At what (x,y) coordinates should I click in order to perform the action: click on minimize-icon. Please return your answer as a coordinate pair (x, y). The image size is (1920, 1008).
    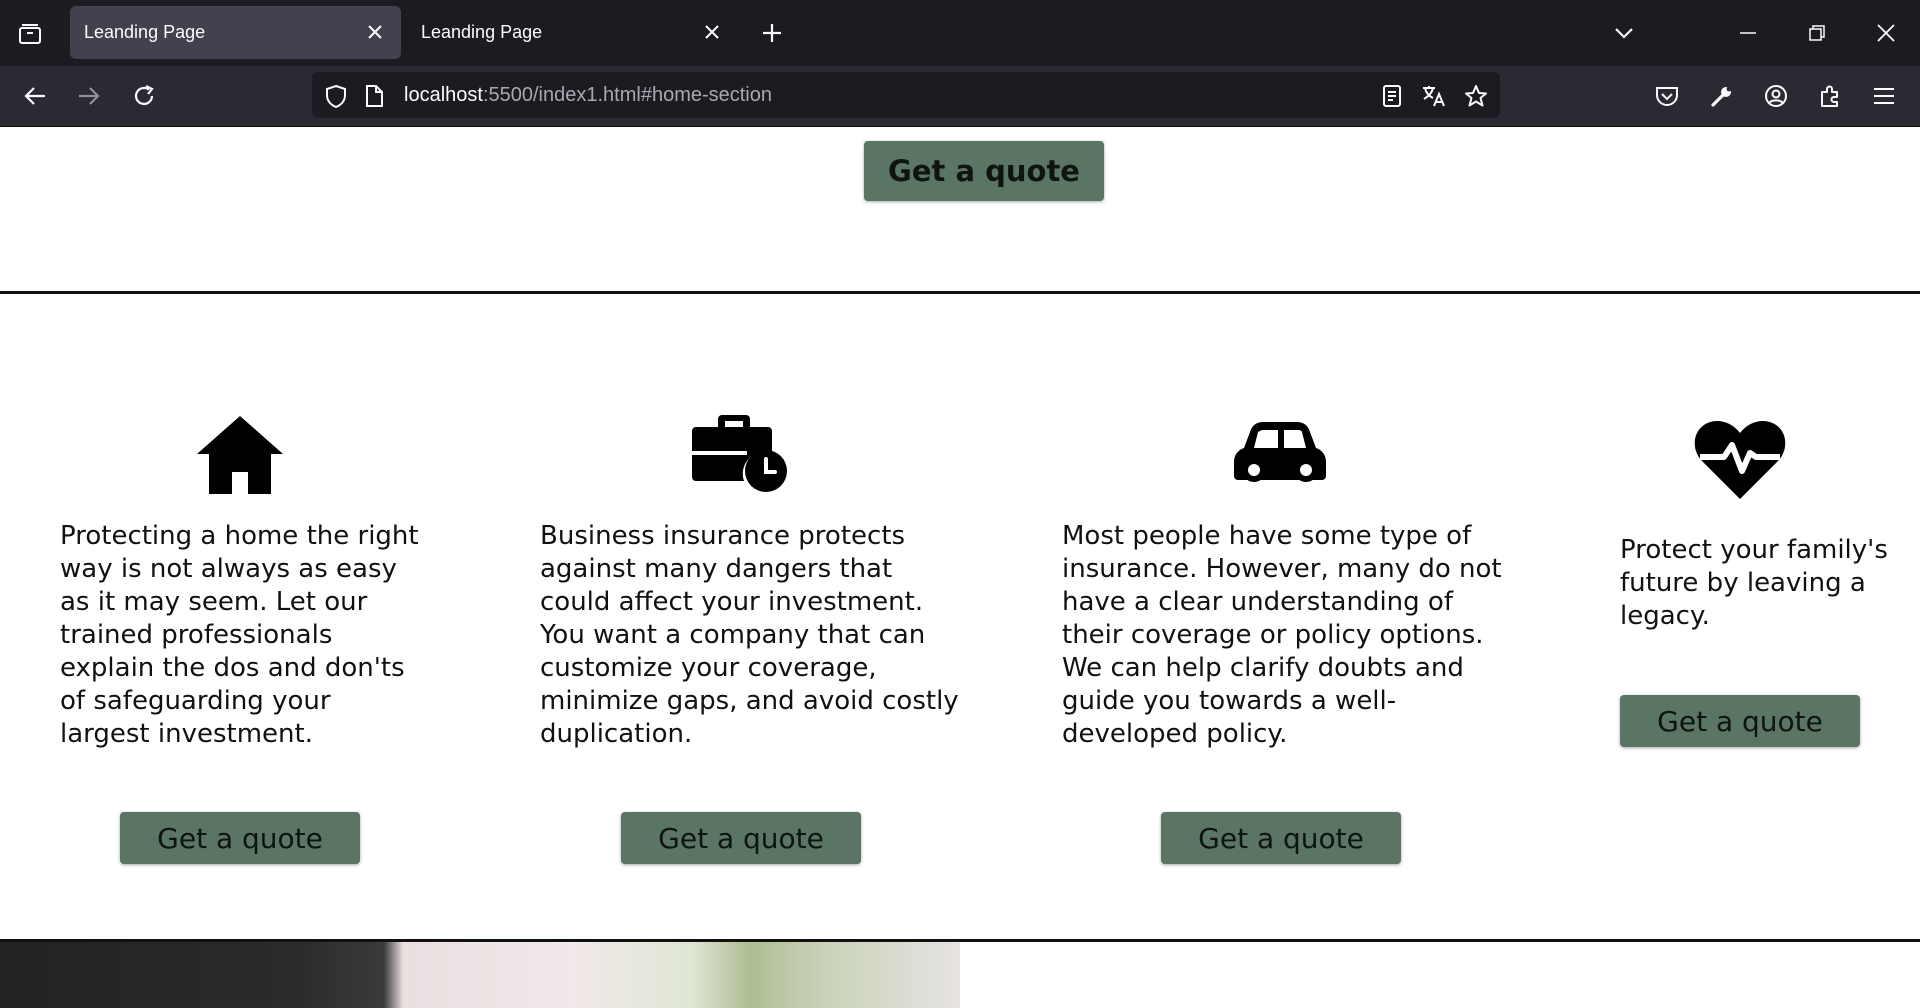
    Looking at the image, I should click on (1748, 33).